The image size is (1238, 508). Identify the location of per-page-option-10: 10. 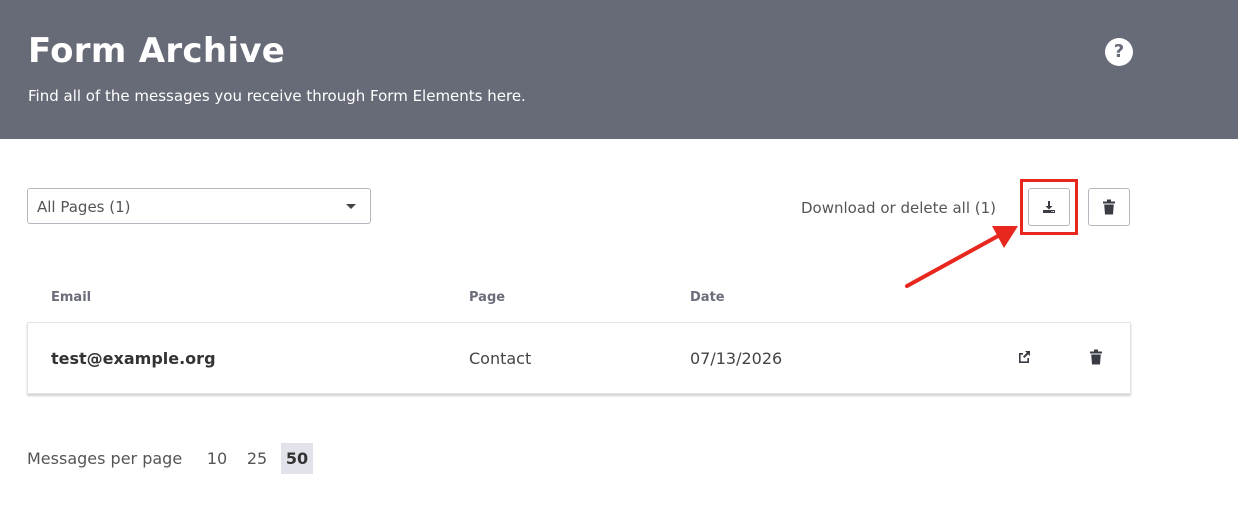
(217, 458).